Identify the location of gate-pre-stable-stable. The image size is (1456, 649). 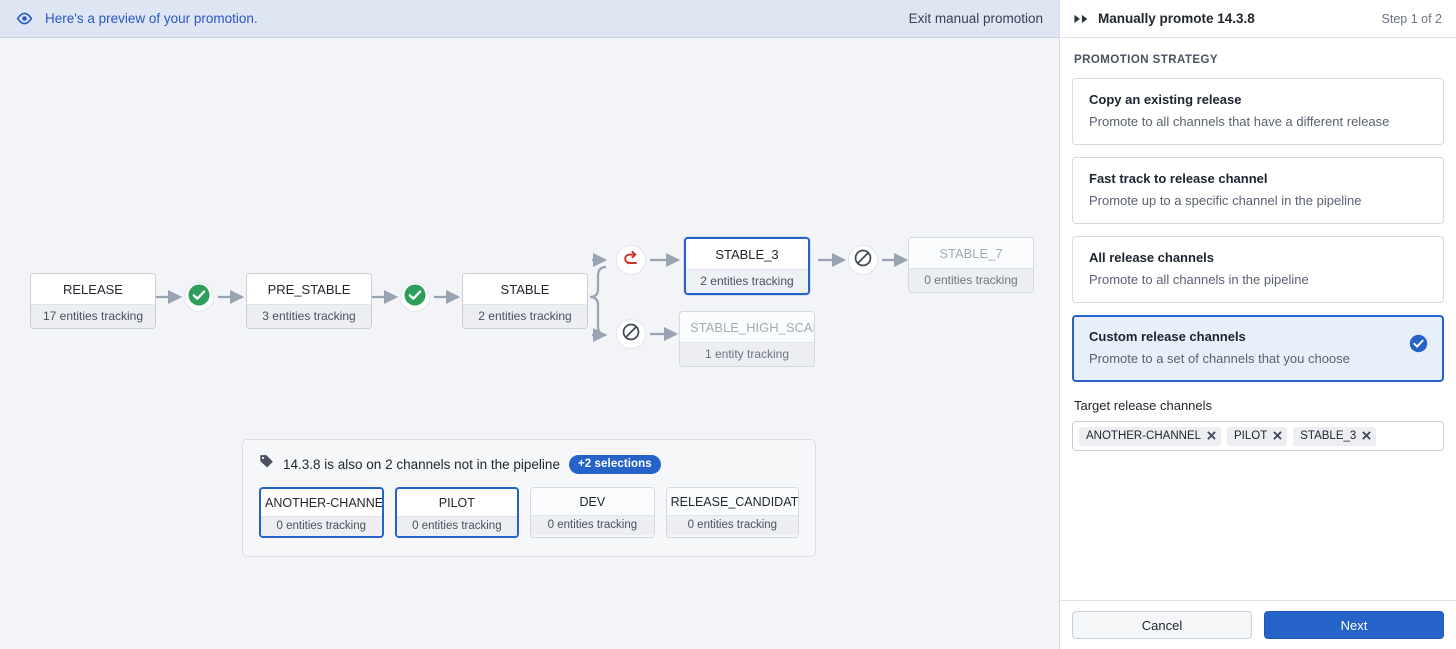
(415, 297).